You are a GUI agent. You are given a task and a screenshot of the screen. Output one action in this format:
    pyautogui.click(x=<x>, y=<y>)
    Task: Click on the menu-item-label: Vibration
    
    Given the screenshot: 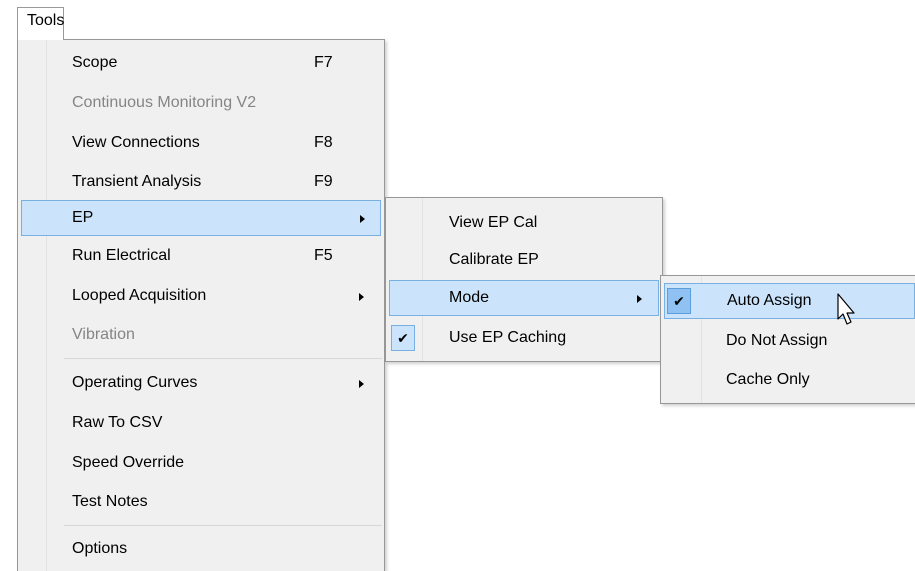 What is the action you would take?
    pyautogui.click(x=103, y=334)
    